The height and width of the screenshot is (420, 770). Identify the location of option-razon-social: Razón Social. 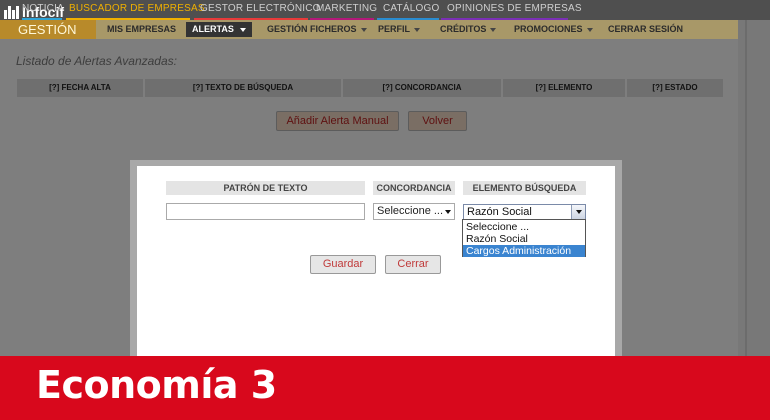
(524, 239).